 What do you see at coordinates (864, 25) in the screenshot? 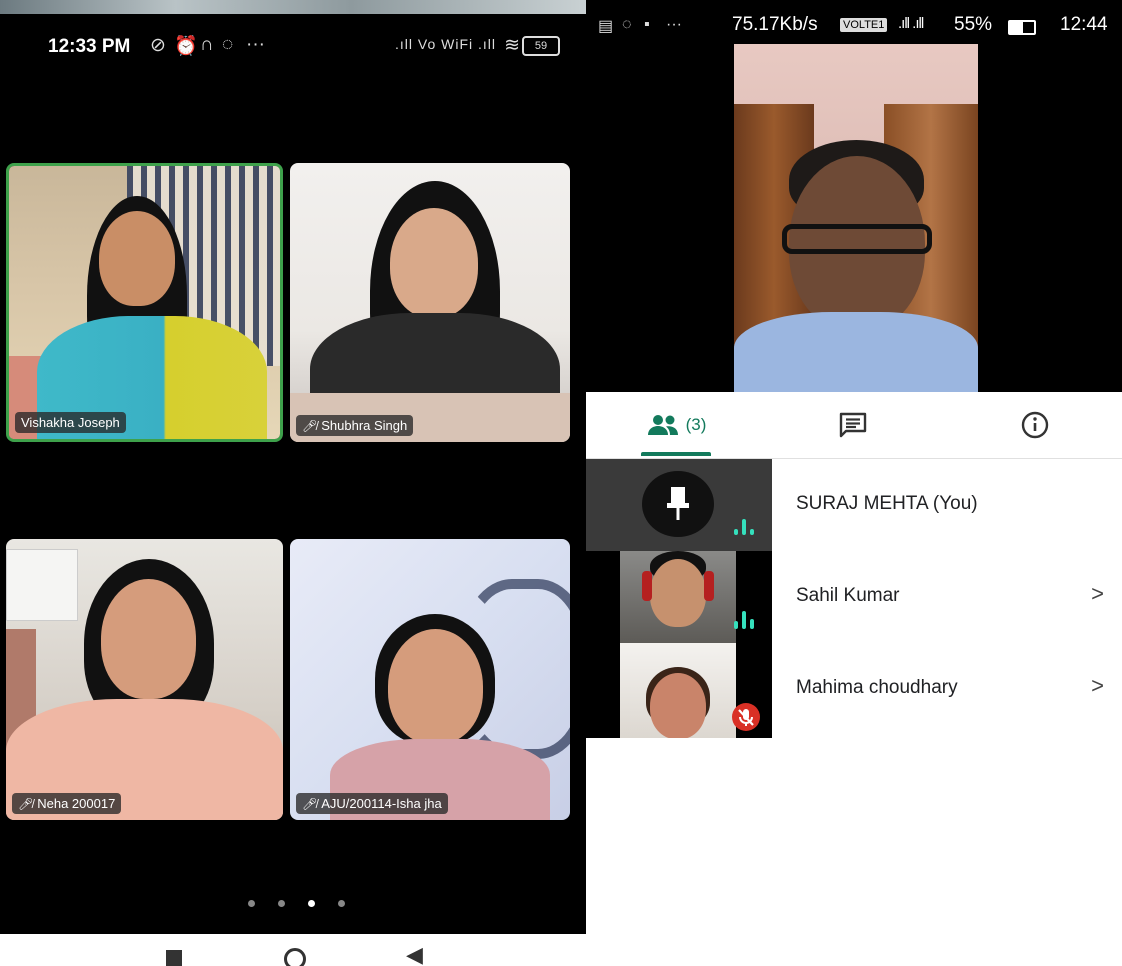
I see `volte-badge: VOLTE1` at bounding box center [864, 25].